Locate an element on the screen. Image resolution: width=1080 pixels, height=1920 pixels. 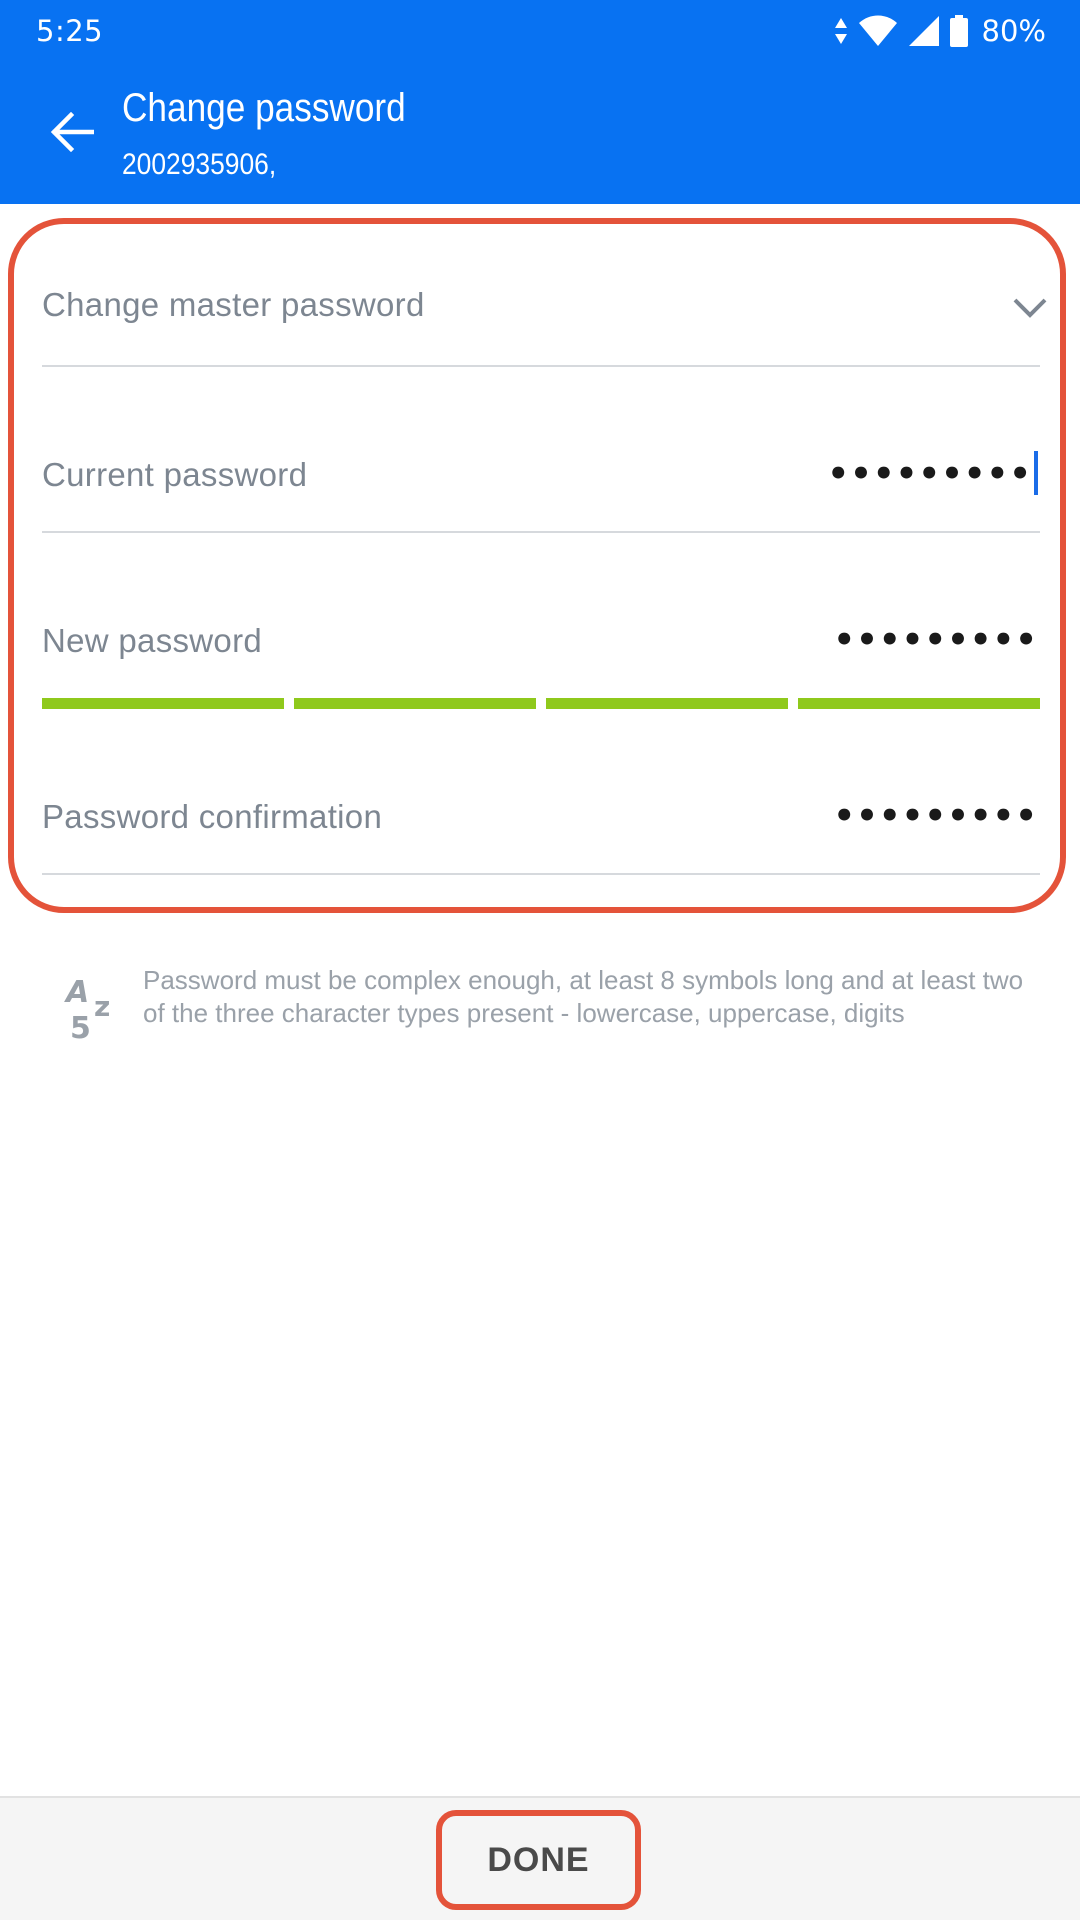
page-subtitle: 2002935906, is located at coordinates (199, 164).